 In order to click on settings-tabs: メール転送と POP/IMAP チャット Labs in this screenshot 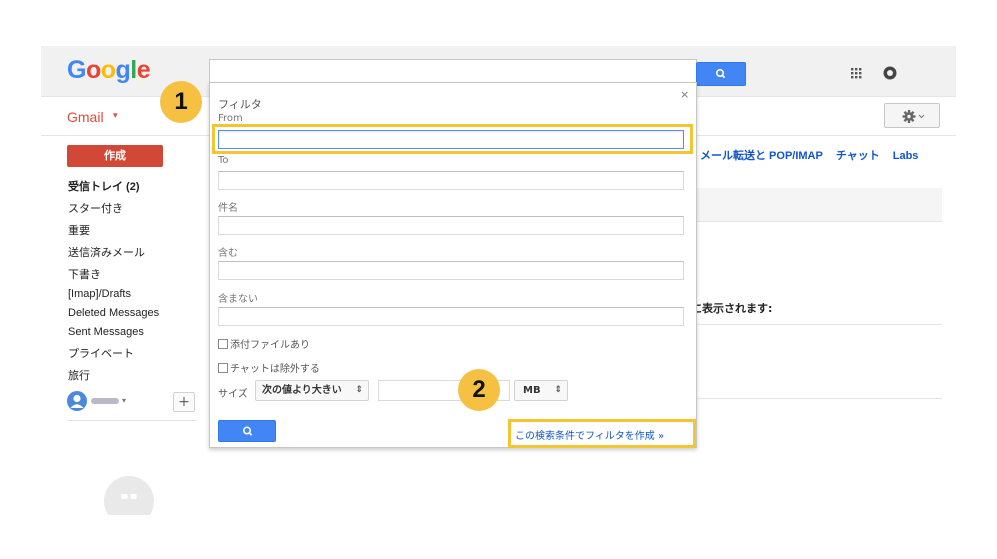, I will do `click(815, 155)`.